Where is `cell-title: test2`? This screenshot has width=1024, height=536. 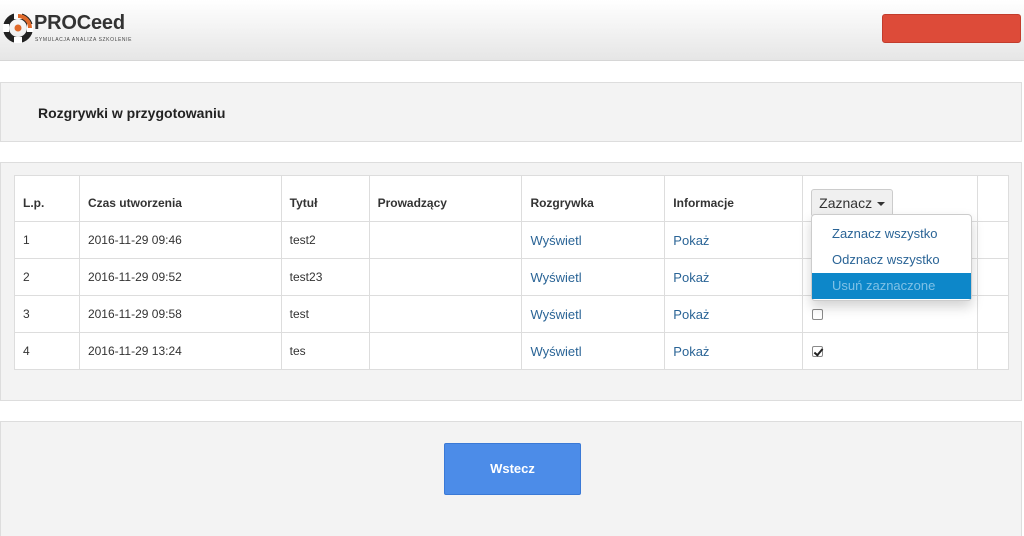
cell-title: test2 is located at coordinates (325, 240).